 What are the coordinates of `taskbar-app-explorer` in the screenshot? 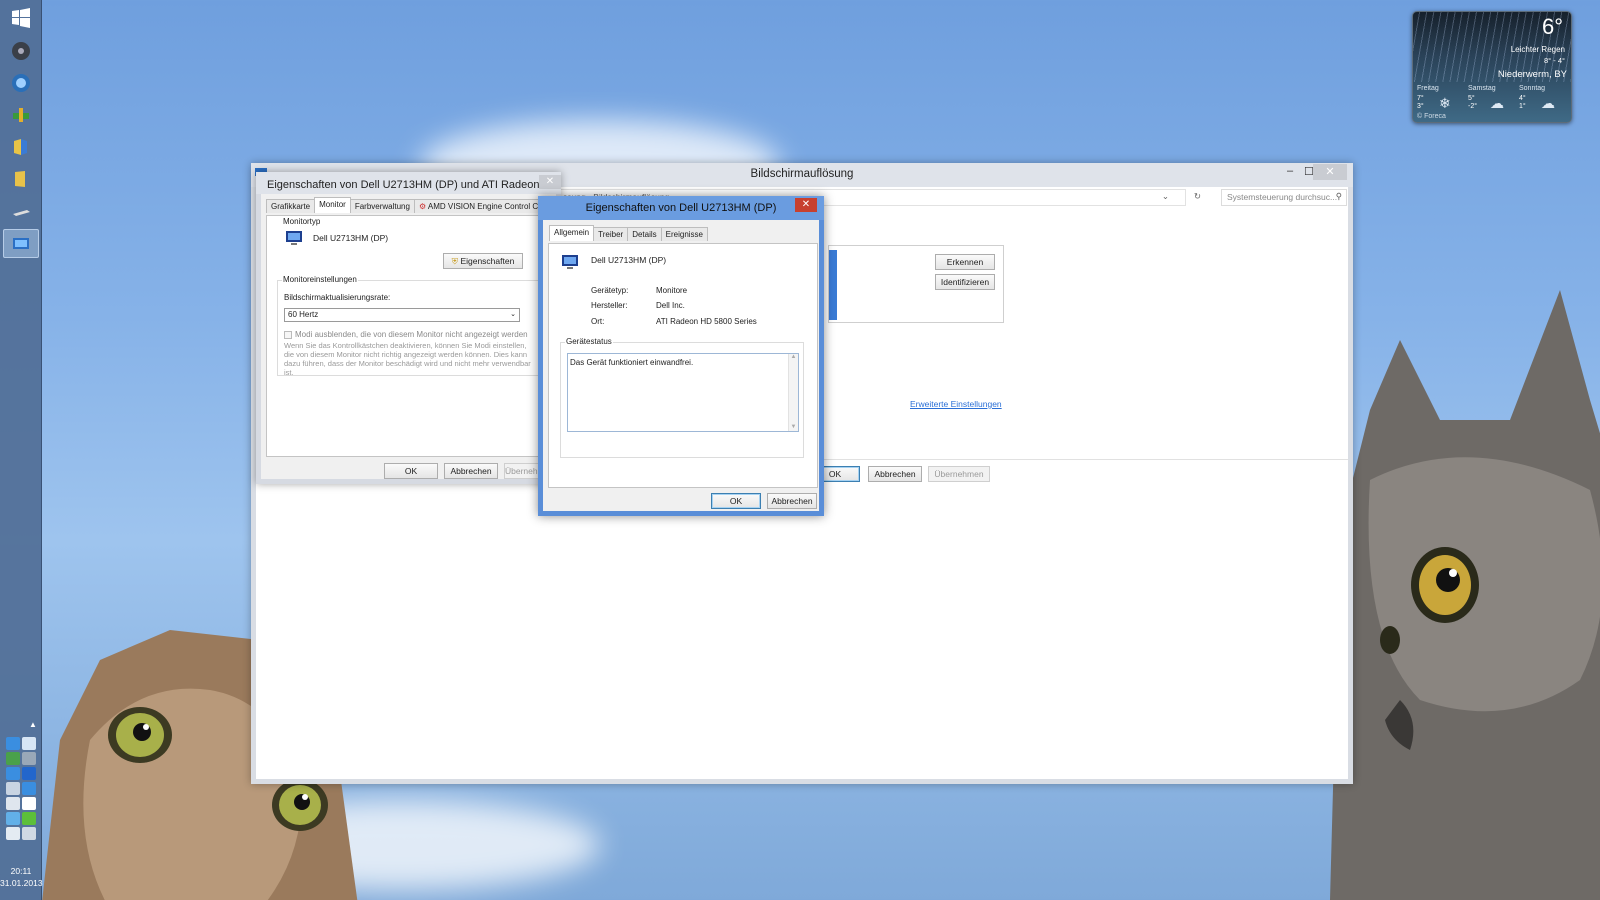 It's located at (21, 146).